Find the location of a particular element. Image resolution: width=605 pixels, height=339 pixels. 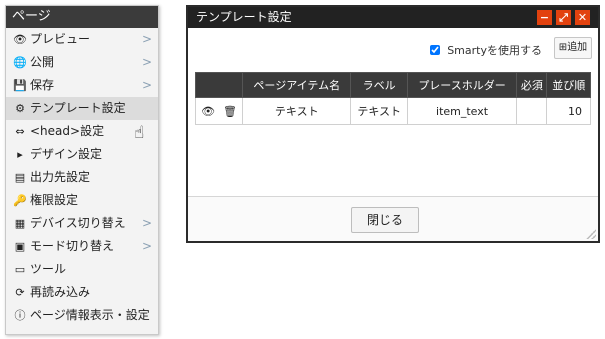

output-icon: ▤ is located at coordinates (20, 177).